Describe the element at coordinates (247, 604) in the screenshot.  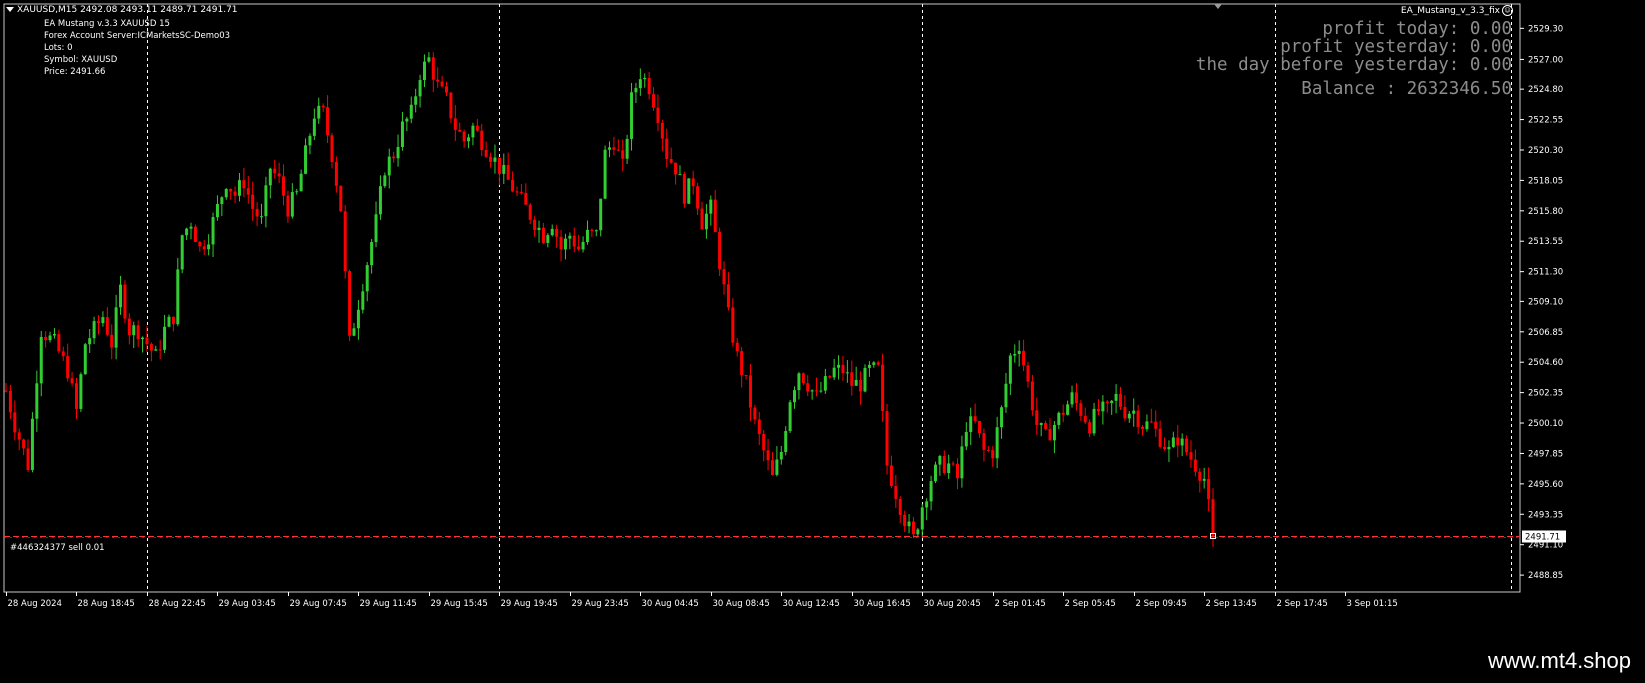
I see `time-tick-label: 29 Aug 03:45` at that location.